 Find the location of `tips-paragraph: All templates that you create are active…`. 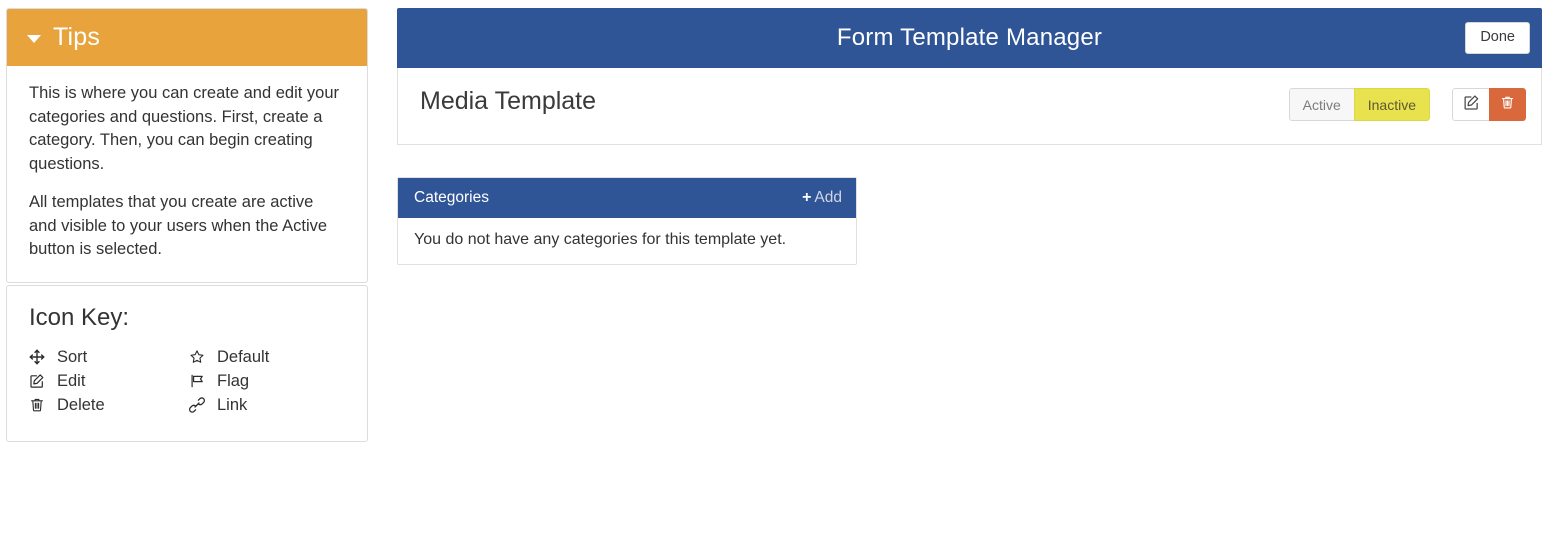

tips-paragraph: All templates that you create are active… is located at coordinates (178, 225).